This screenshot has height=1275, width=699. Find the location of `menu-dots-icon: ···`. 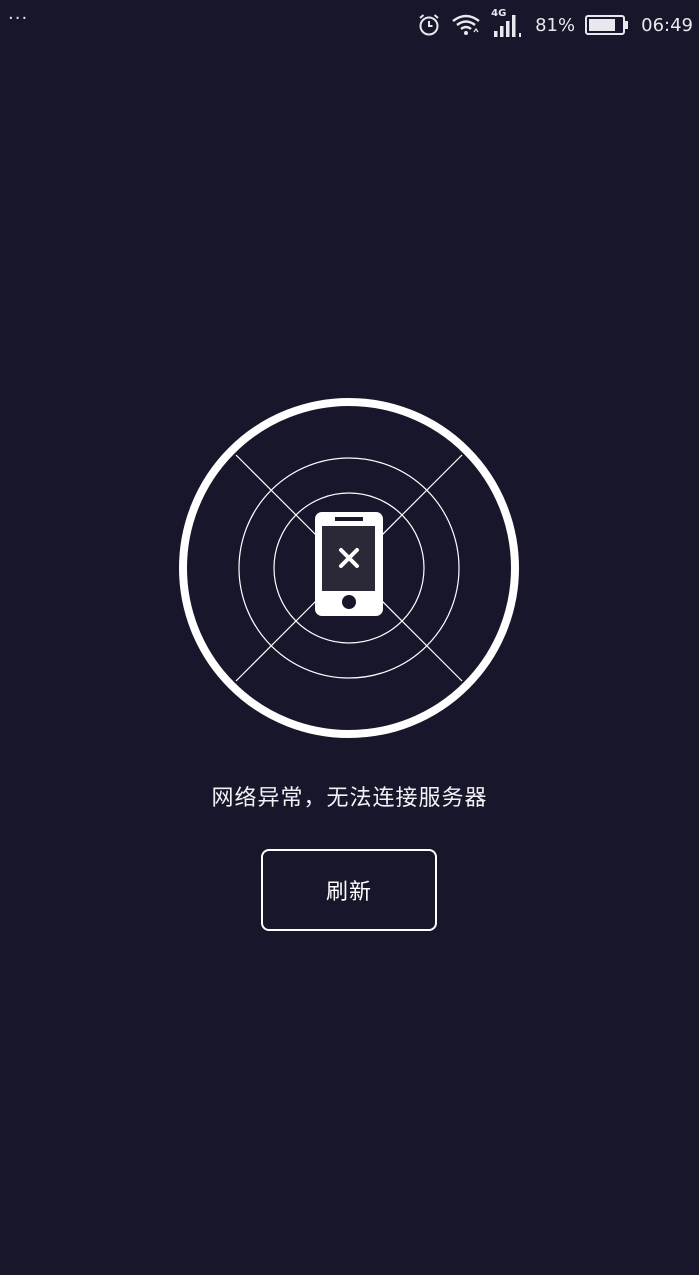

menu-dots-icon: ··· is located at coordinates (18, 19).